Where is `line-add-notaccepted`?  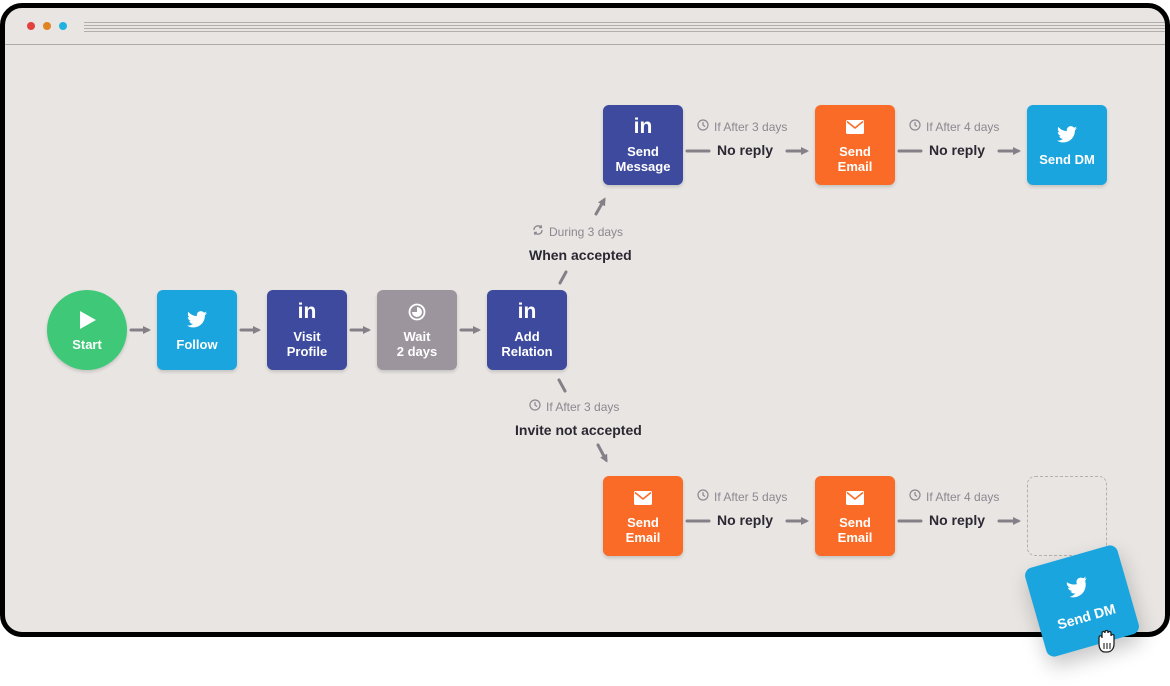 line-add-notaccepted is located at coordinates (562, 385).